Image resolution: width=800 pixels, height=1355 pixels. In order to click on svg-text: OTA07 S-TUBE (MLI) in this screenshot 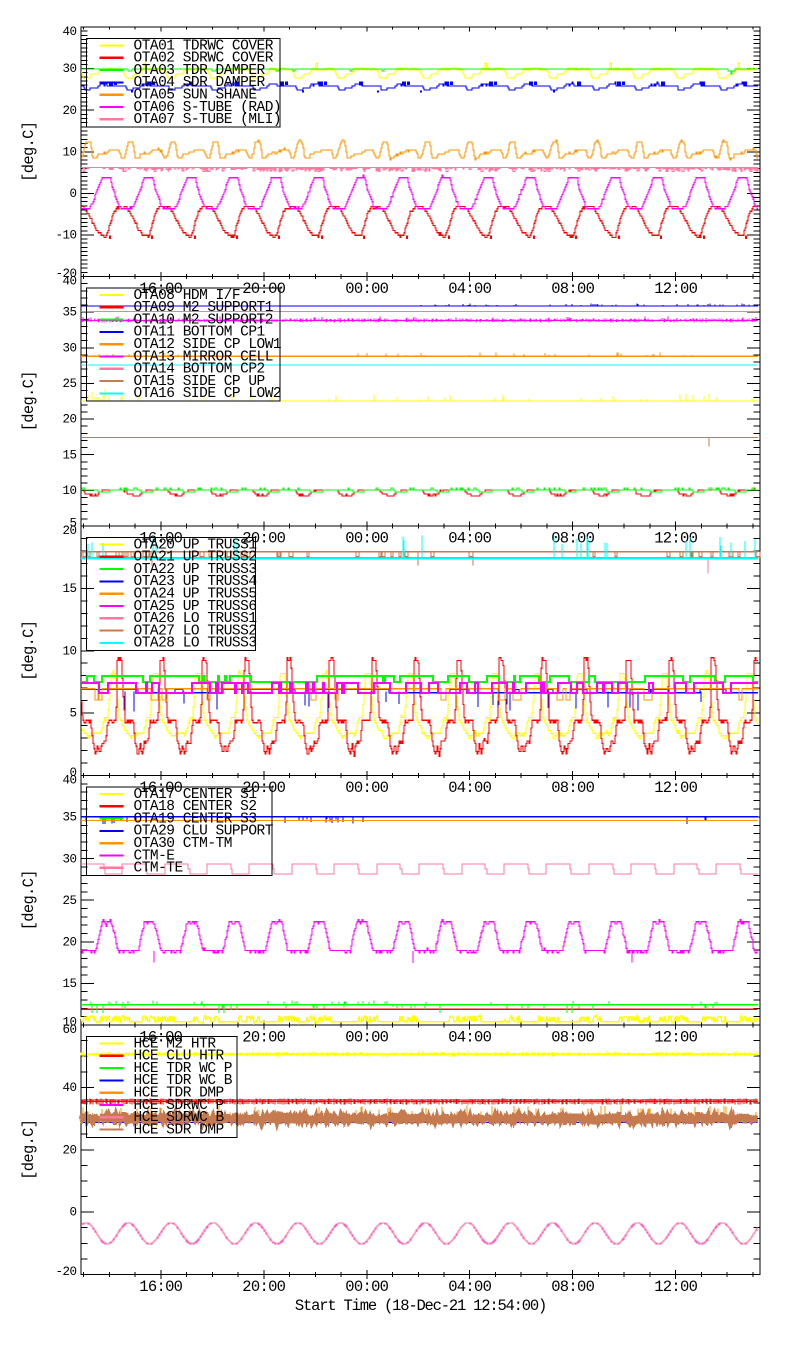, I will do `click(208, 120)`.